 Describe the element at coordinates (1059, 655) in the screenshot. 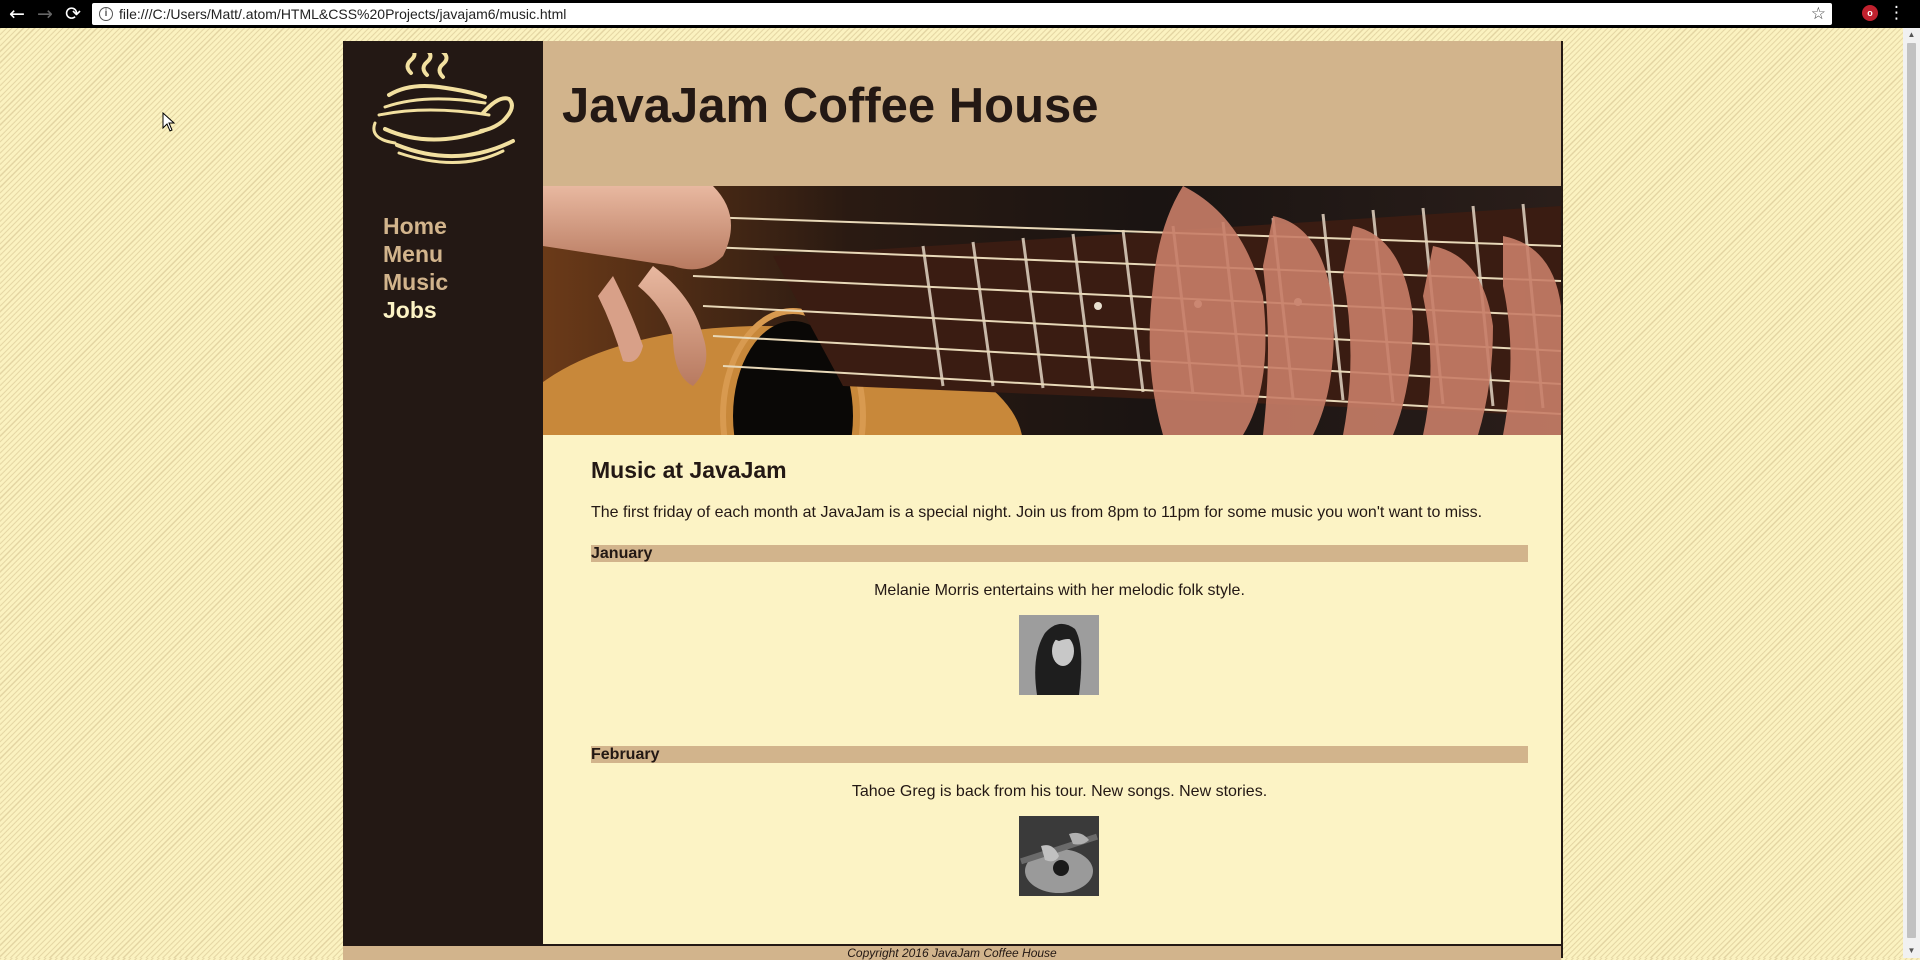

I see `melanie-photo` at that location.